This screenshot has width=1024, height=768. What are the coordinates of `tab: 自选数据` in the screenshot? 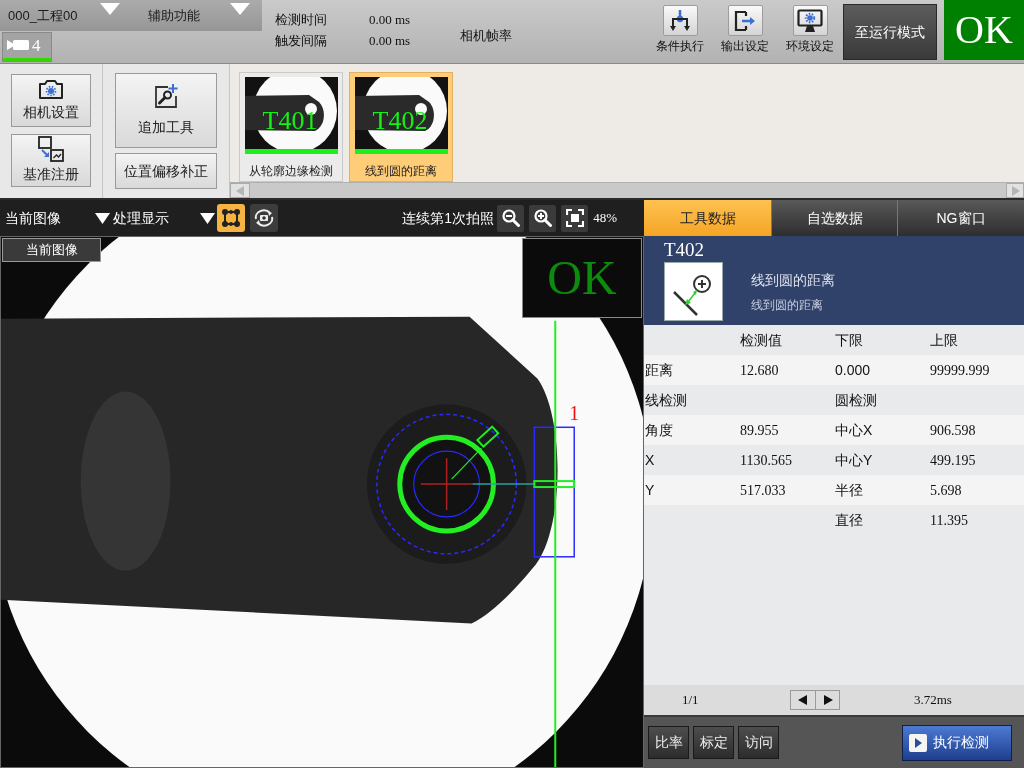 It's located at (834, 218).